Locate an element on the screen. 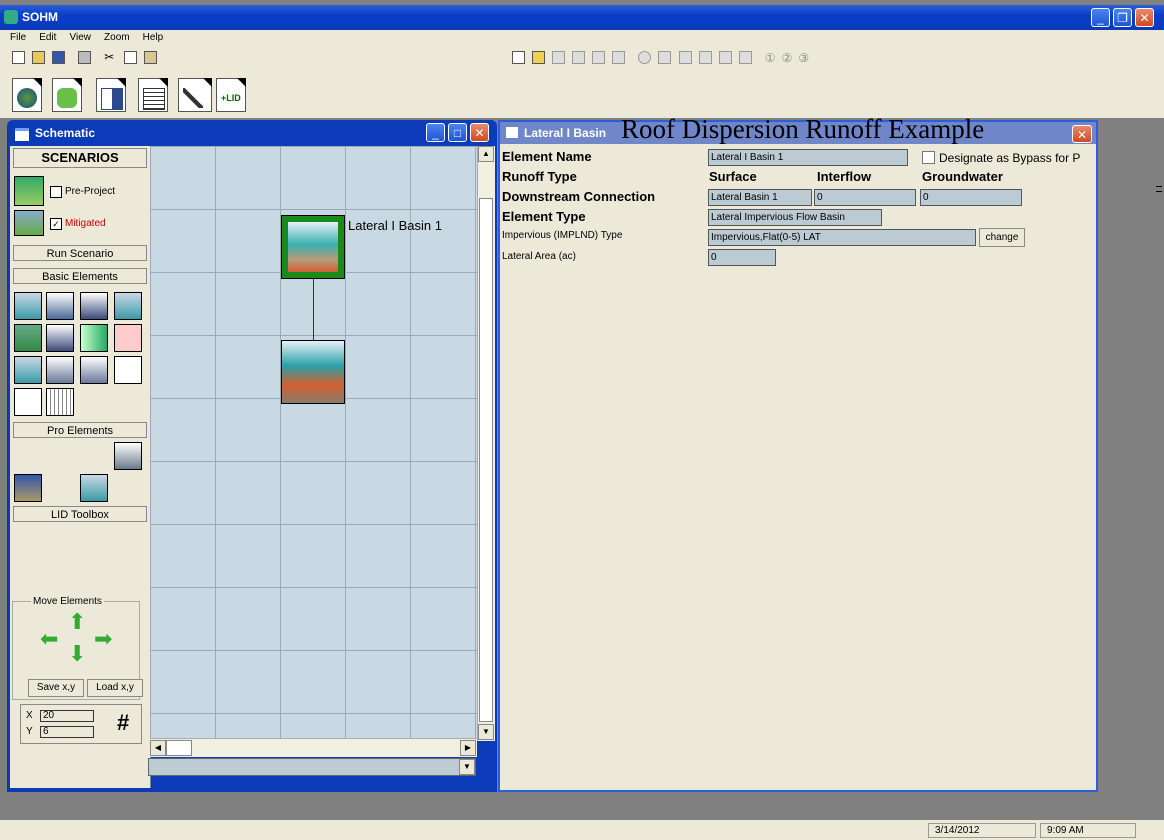  tank-icon is located at coordinates (60, 338).